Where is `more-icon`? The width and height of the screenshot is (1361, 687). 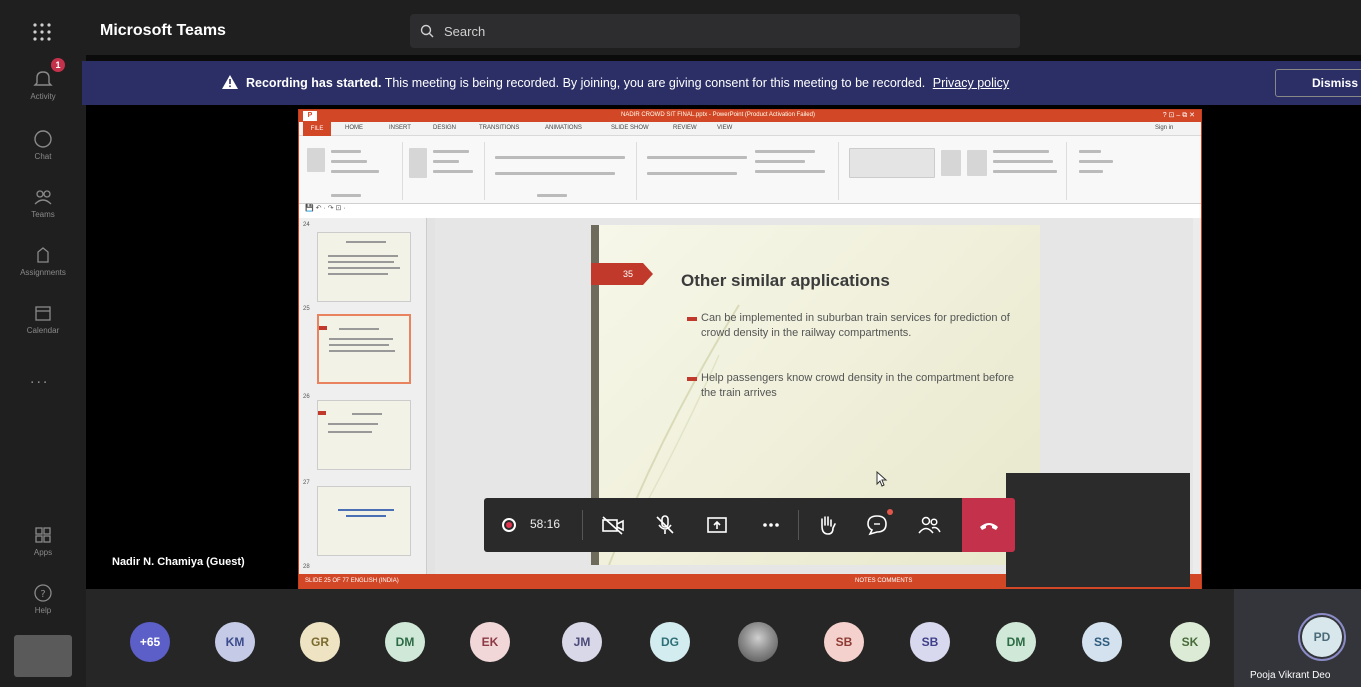 more-icon is located at coordinates (771, 525).